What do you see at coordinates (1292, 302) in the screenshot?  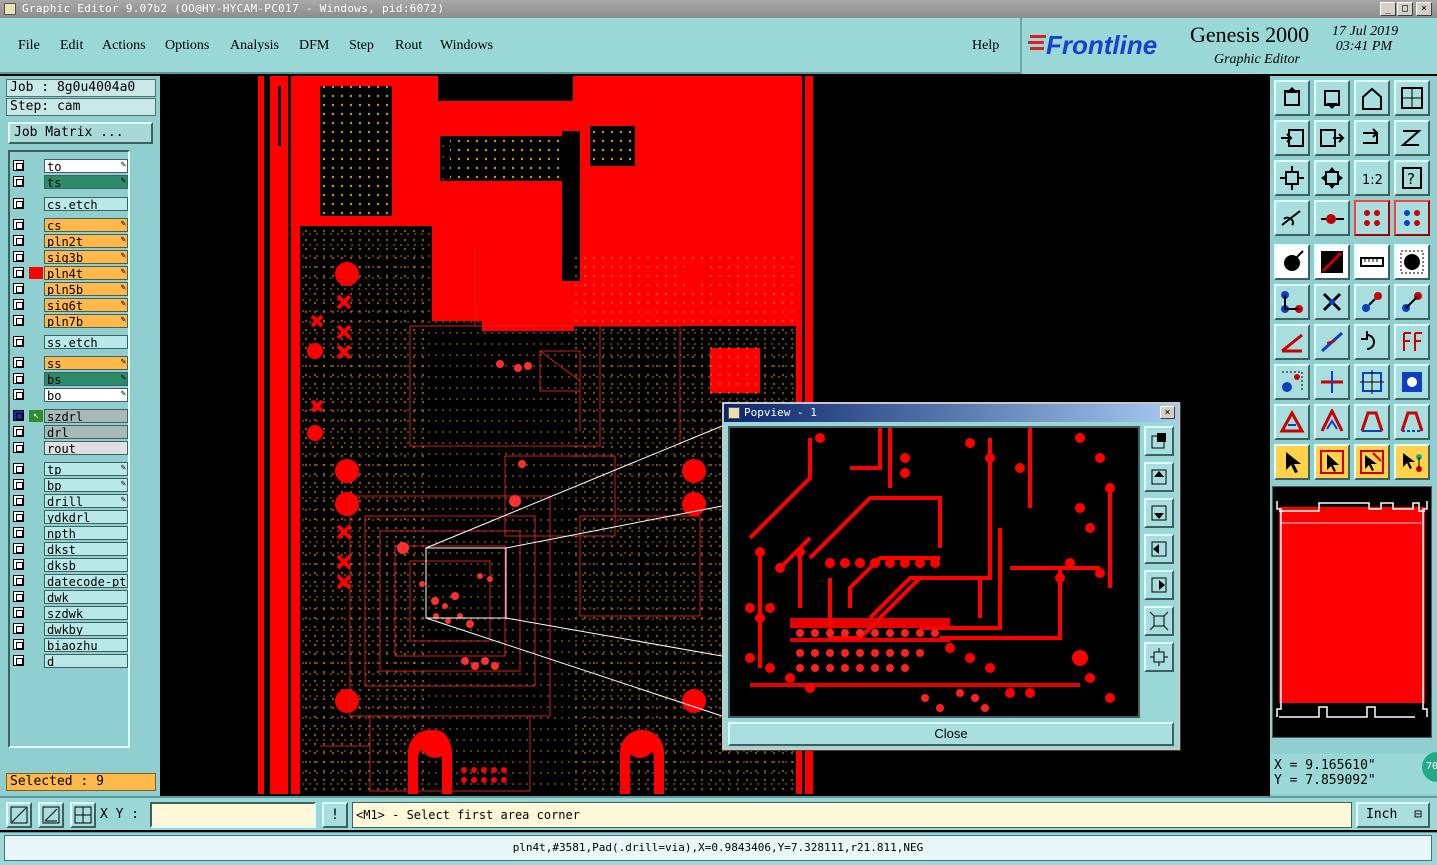 I see `connect-nodes-icon` at bounding box center [1292, 302].